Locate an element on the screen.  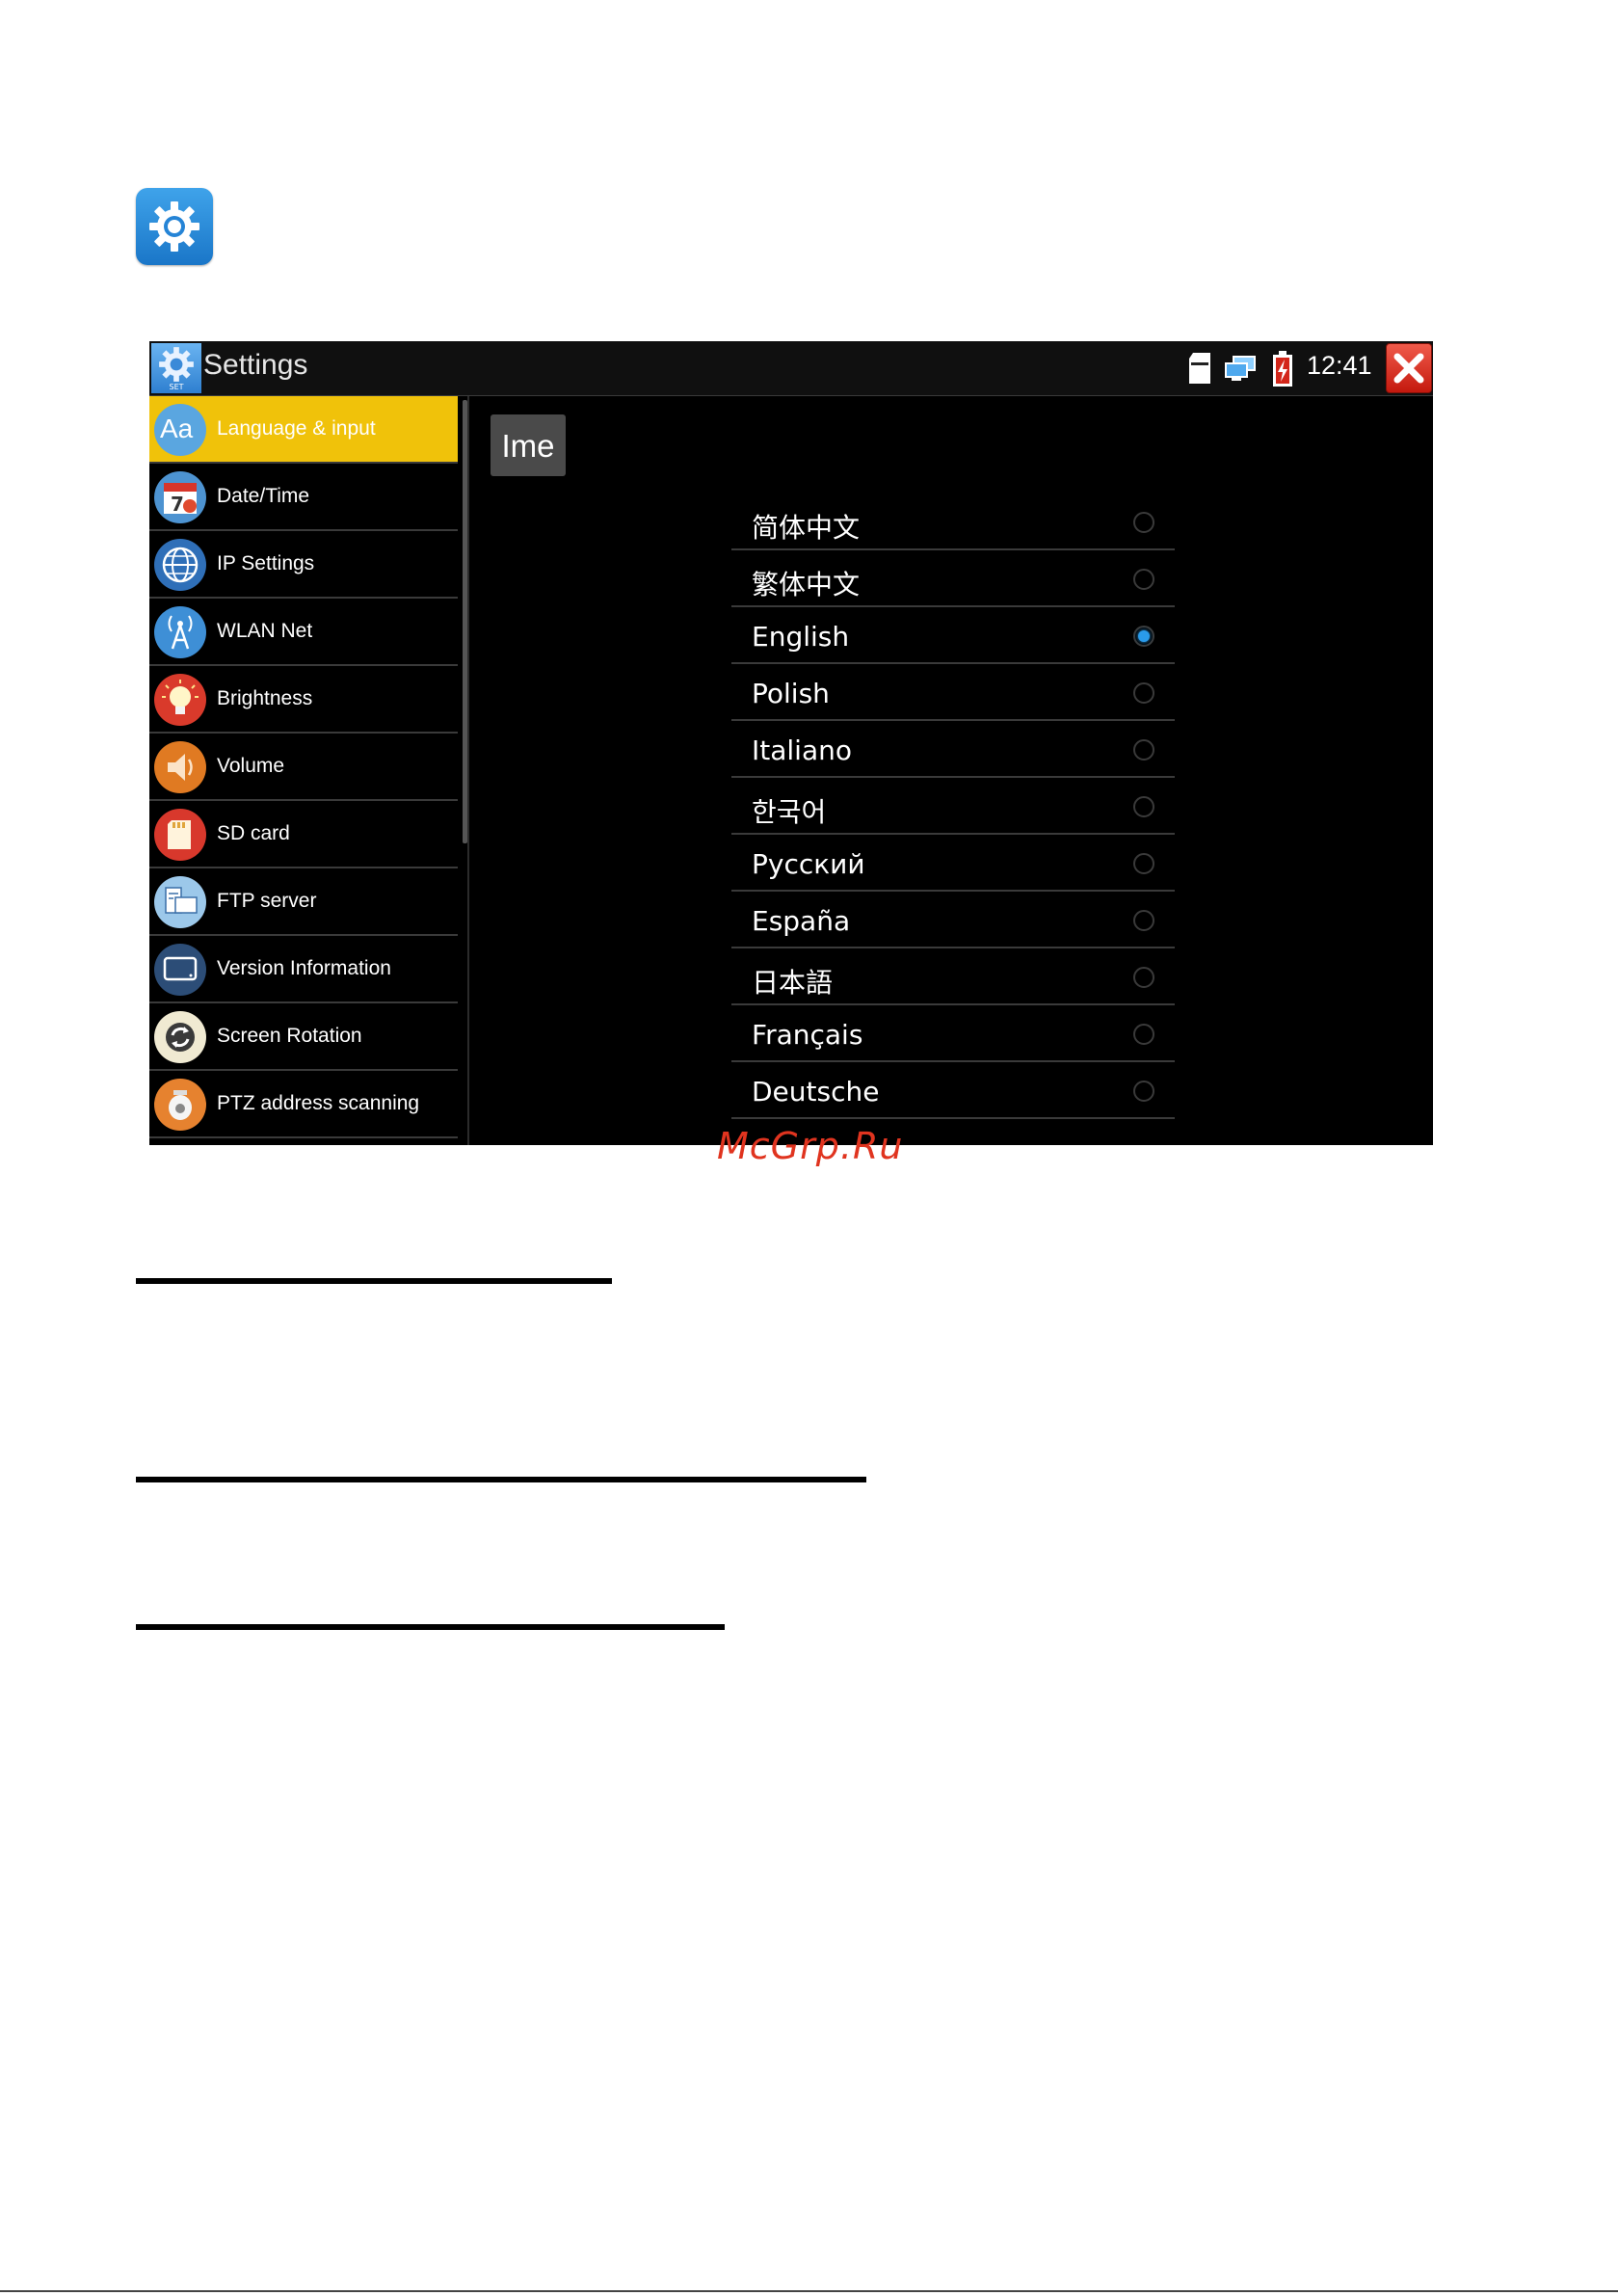
sidebar-scrollbar is located at coordinates (465, 621).